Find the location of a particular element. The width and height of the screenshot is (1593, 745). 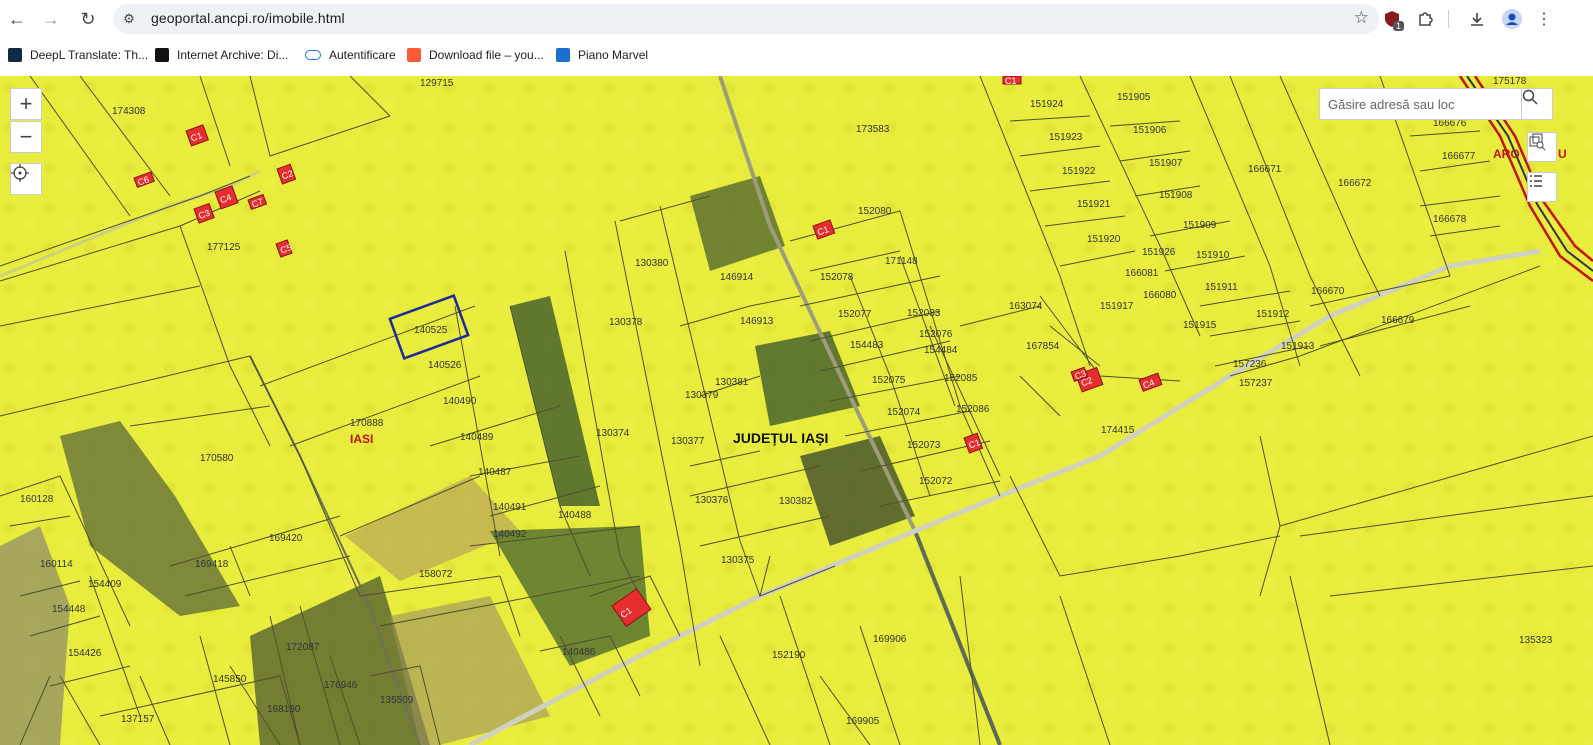

parcel-number-label: 167854 is located at coordinates (1043, 346).